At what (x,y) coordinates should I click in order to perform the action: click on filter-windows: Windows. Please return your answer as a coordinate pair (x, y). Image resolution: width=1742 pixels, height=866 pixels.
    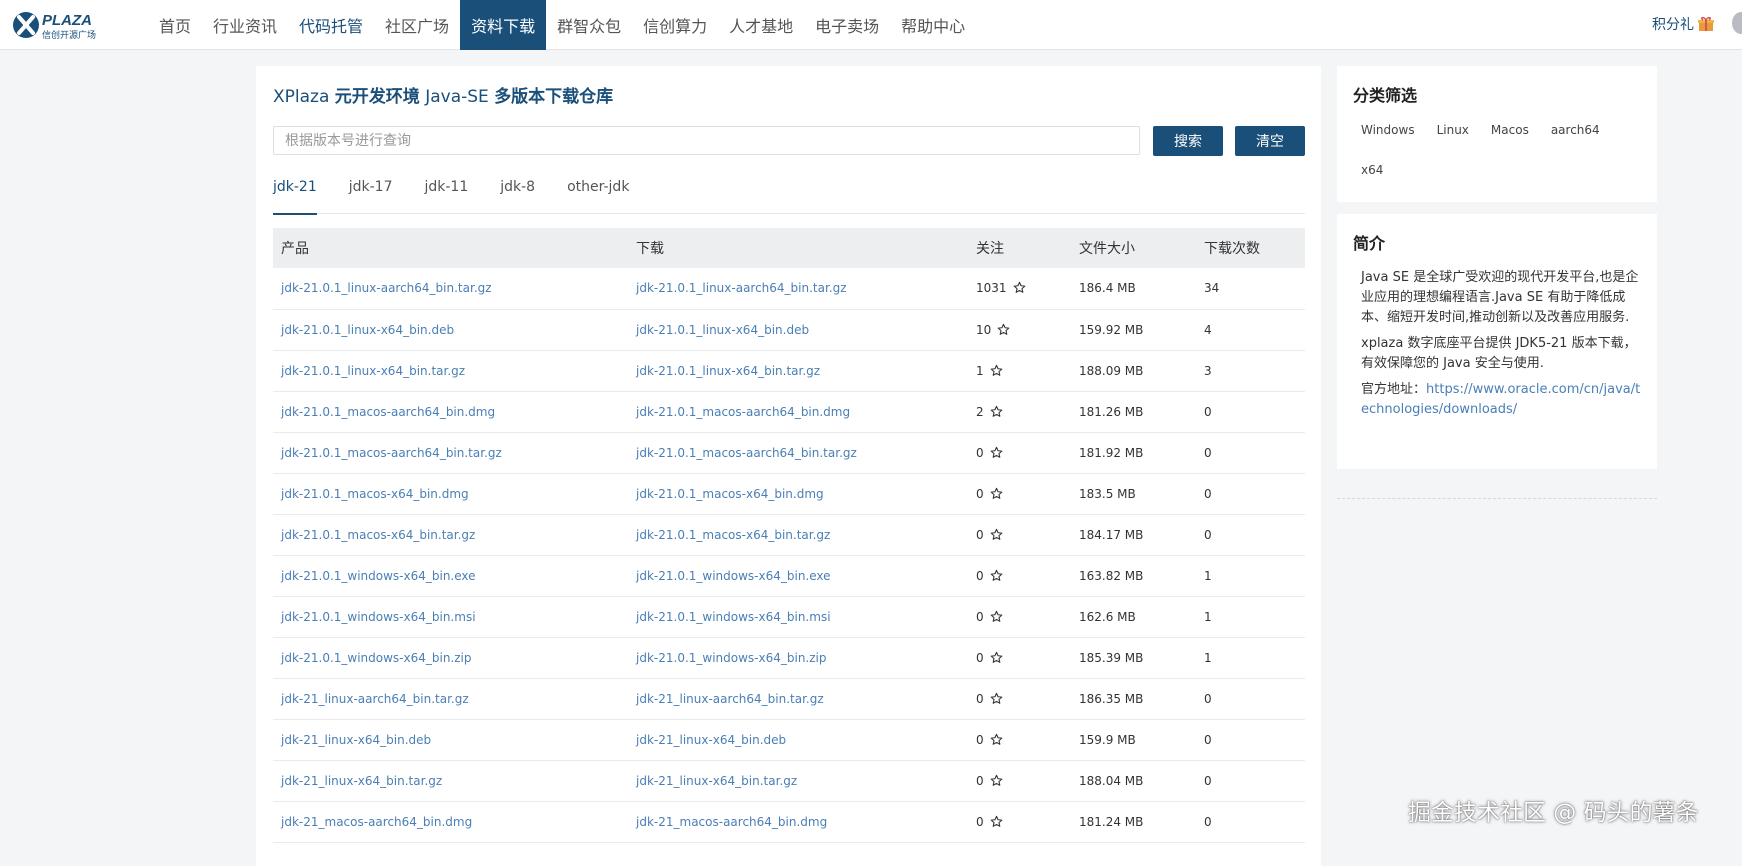
    Looking at the image, I should click on (1388, 130).